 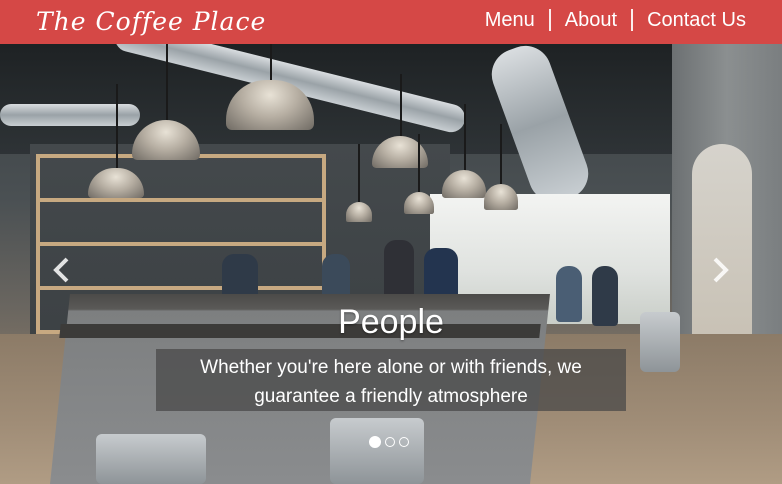 I want to click on carousel-next-button, so click(x=720, y=270).